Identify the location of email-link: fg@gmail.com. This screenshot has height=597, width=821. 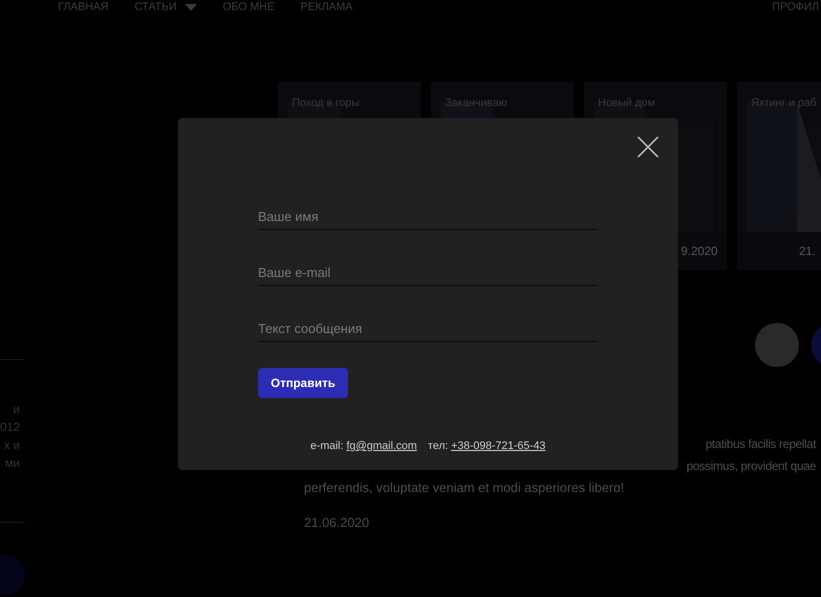
(381, 446).